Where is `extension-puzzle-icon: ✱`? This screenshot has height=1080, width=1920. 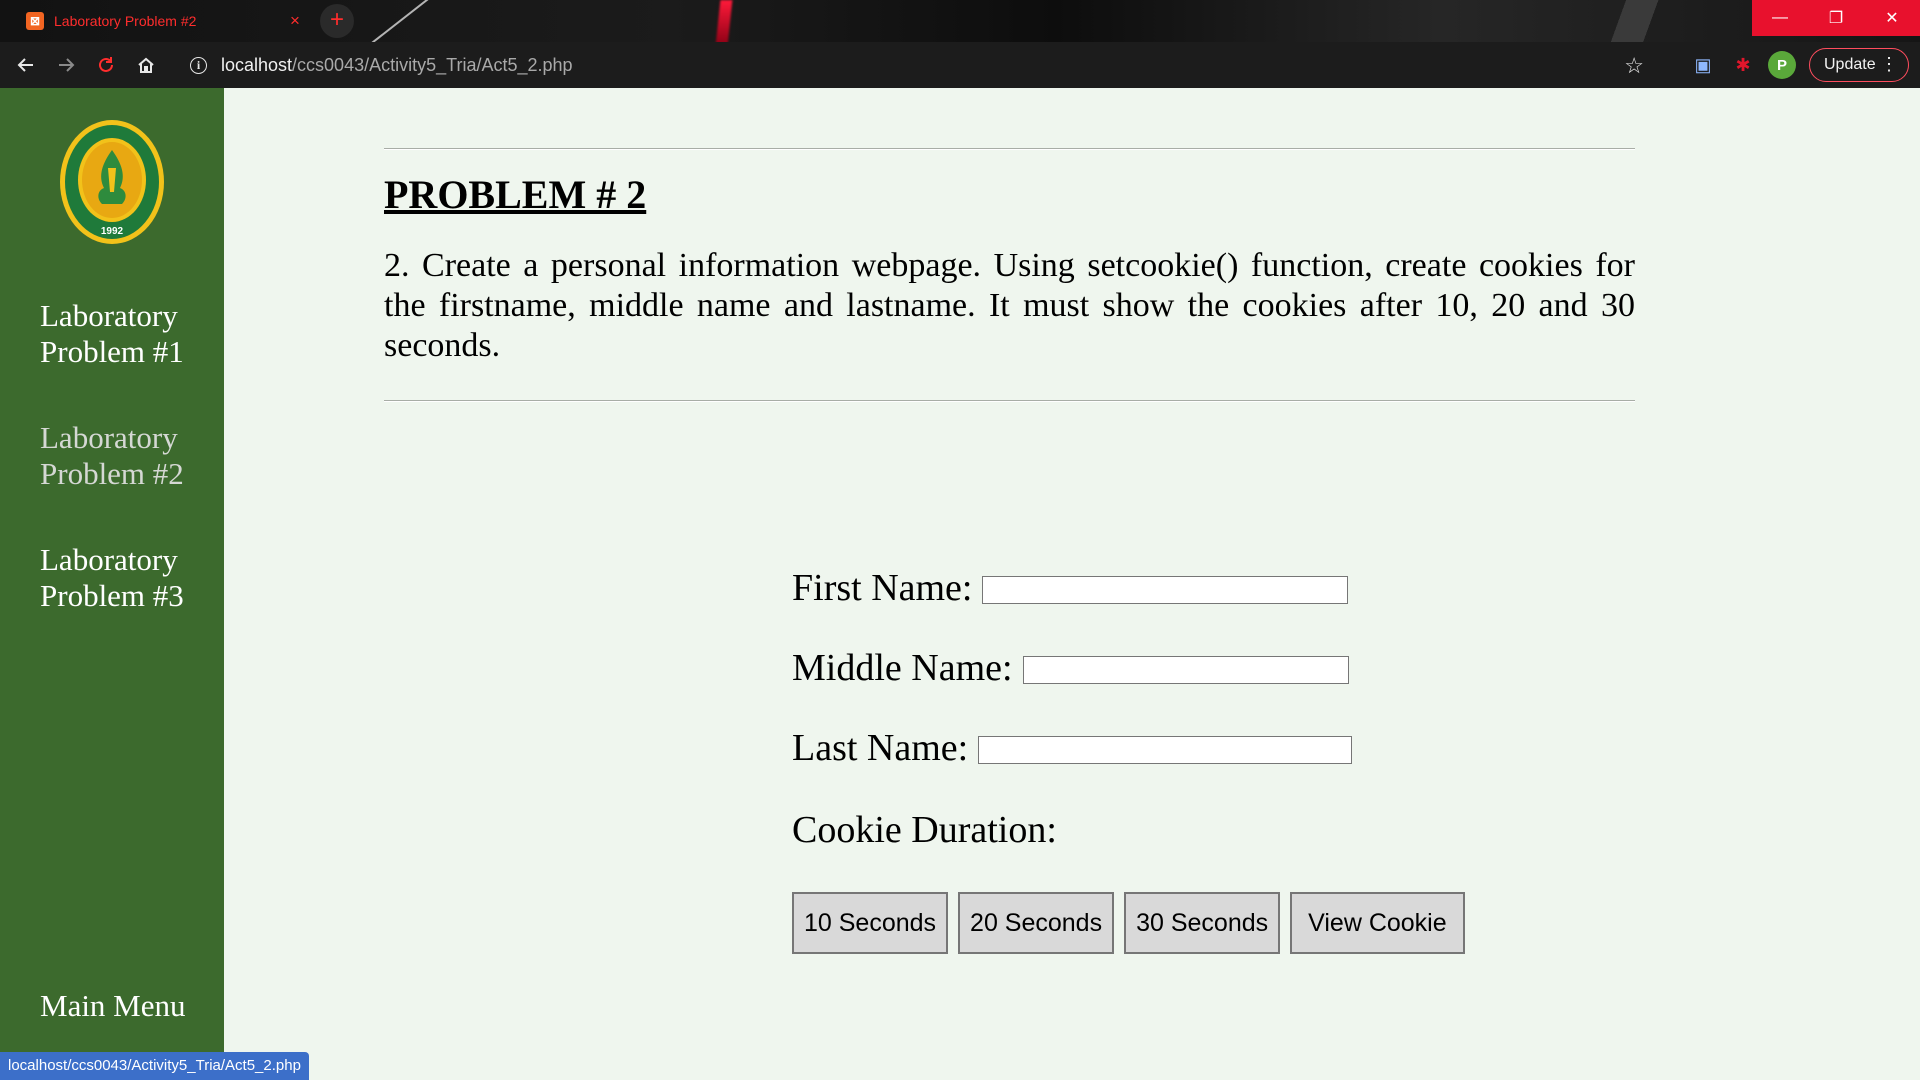 extension-puzzle-icon: ✱ is located at coordinates (1743, 65).